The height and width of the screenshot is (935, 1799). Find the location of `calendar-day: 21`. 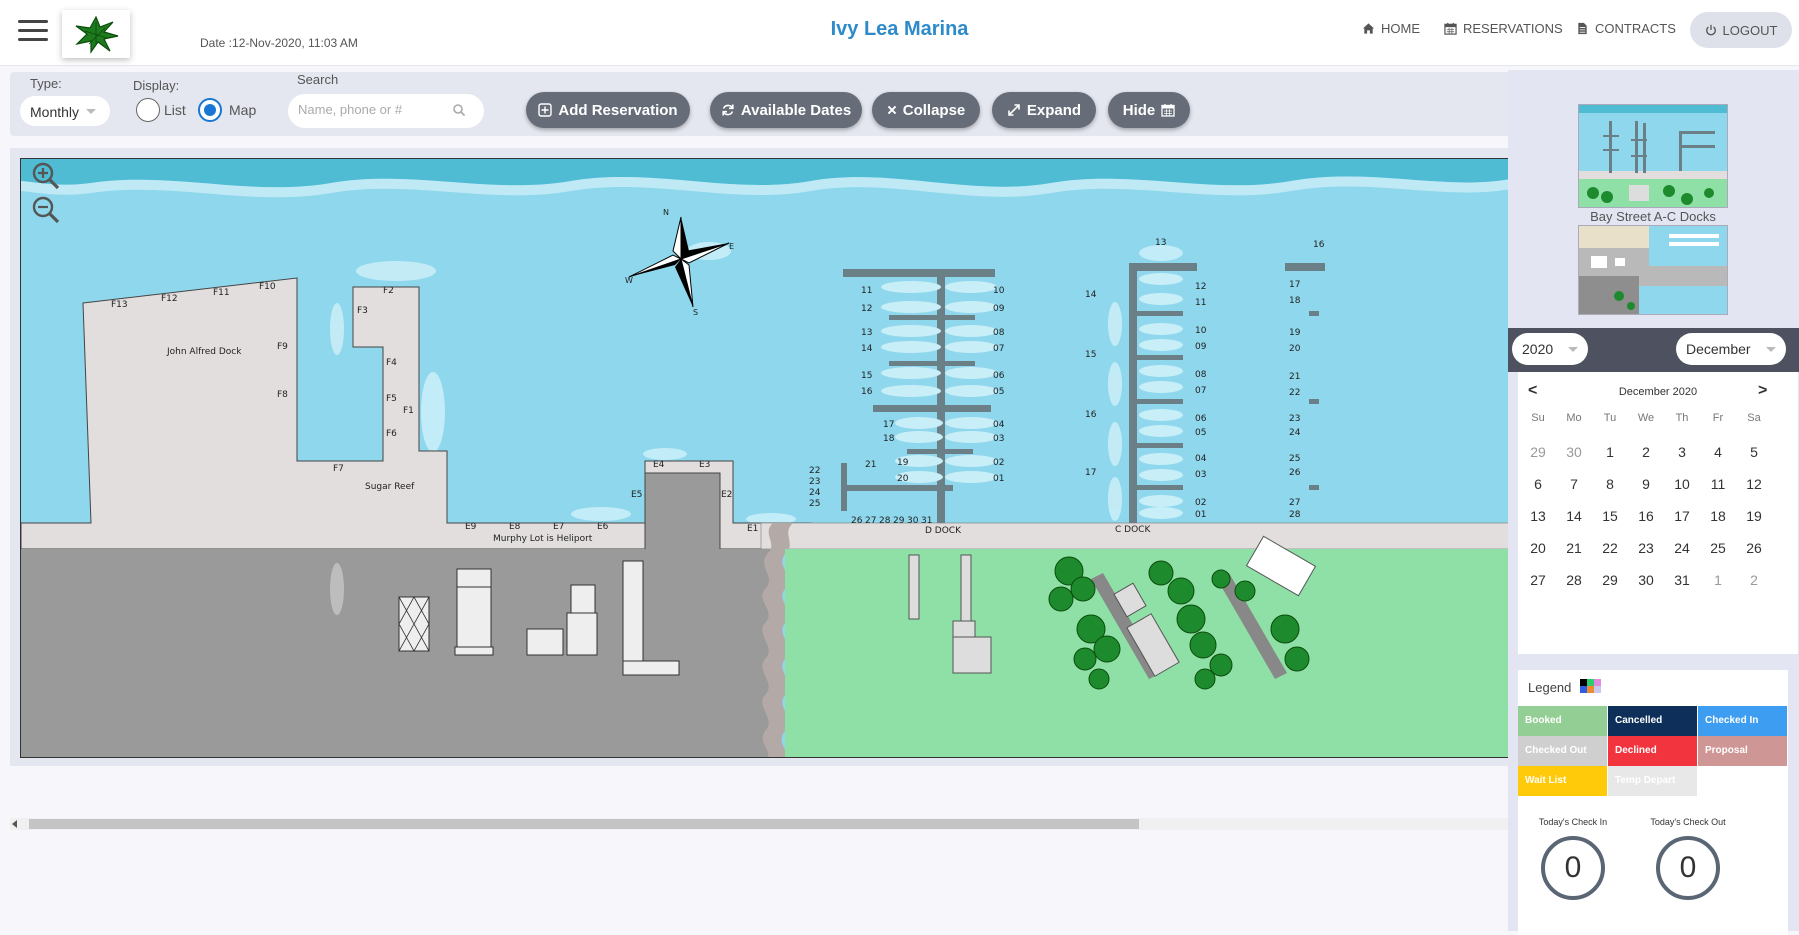

calendar-day: 21 is located at coordinates (1574, 548).